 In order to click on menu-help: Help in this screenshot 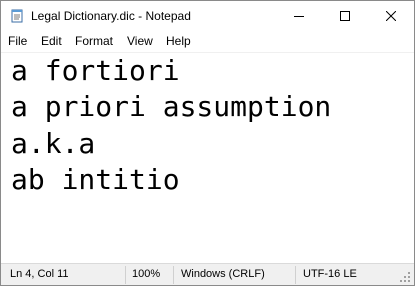, I will do `click(178, 41)`.